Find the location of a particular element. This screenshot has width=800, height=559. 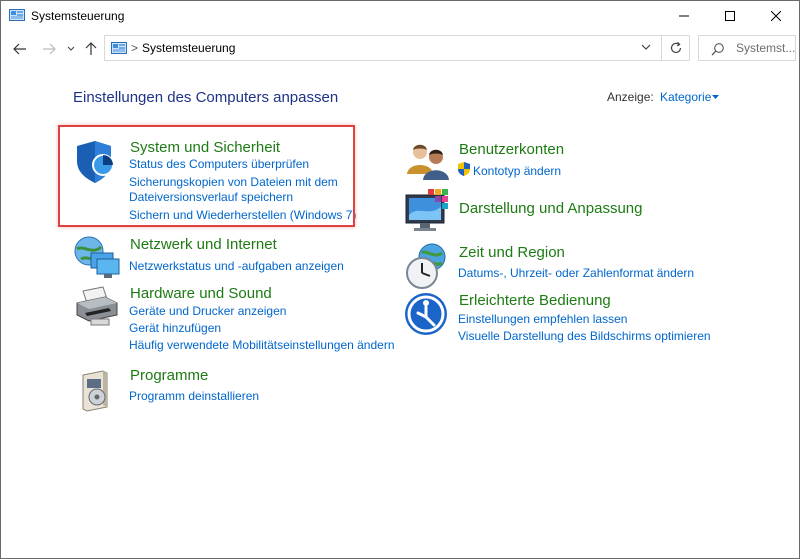

maximize-icon is located at coordinates (730, 16).